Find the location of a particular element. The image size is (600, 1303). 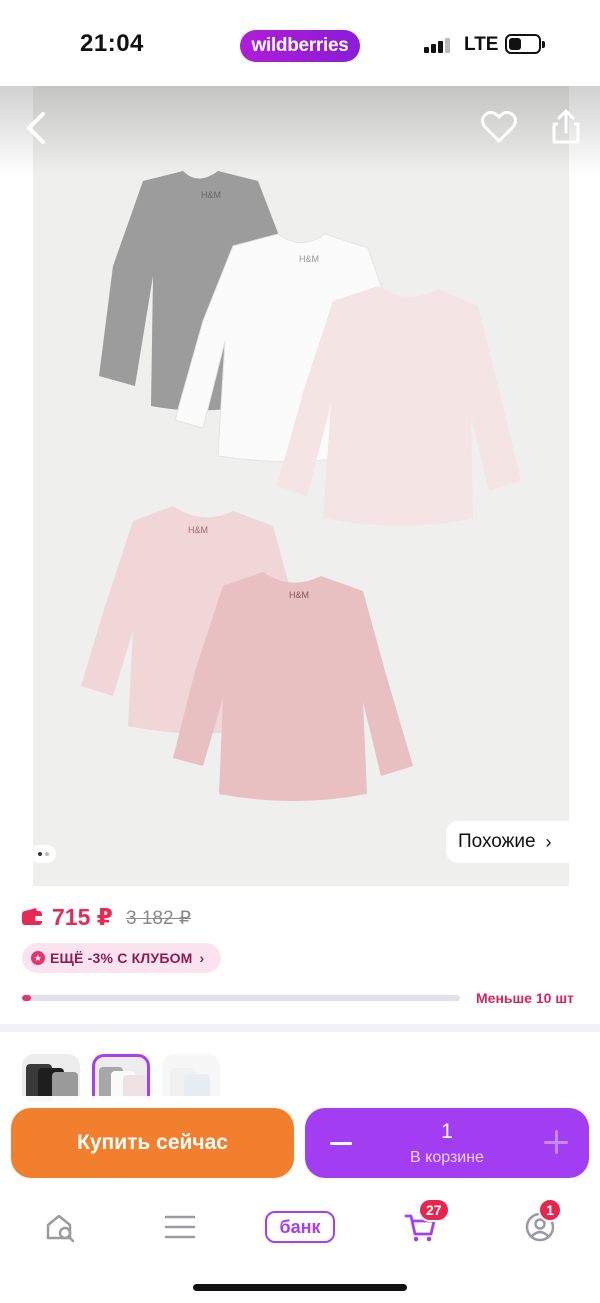

nav-catalog is located at coordinates (180, 1227).